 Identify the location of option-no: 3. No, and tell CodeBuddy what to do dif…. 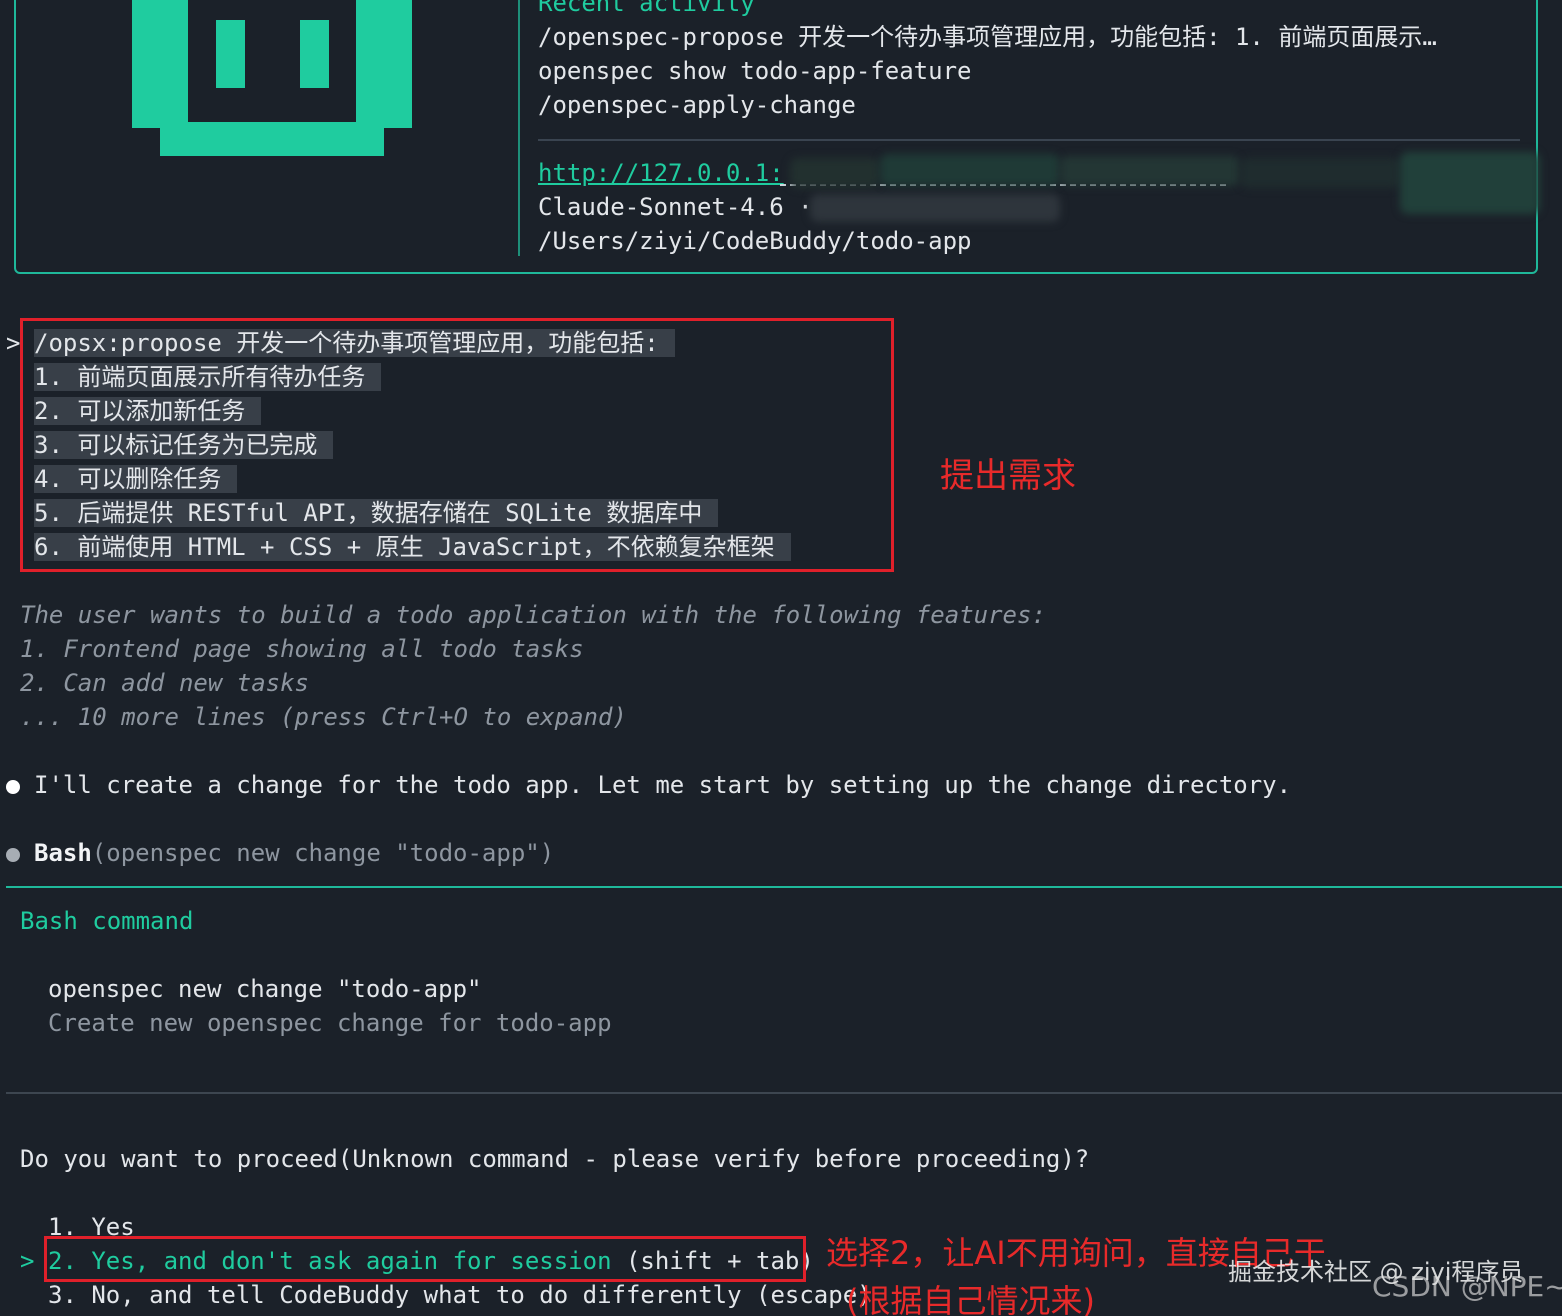
(460, 1295).